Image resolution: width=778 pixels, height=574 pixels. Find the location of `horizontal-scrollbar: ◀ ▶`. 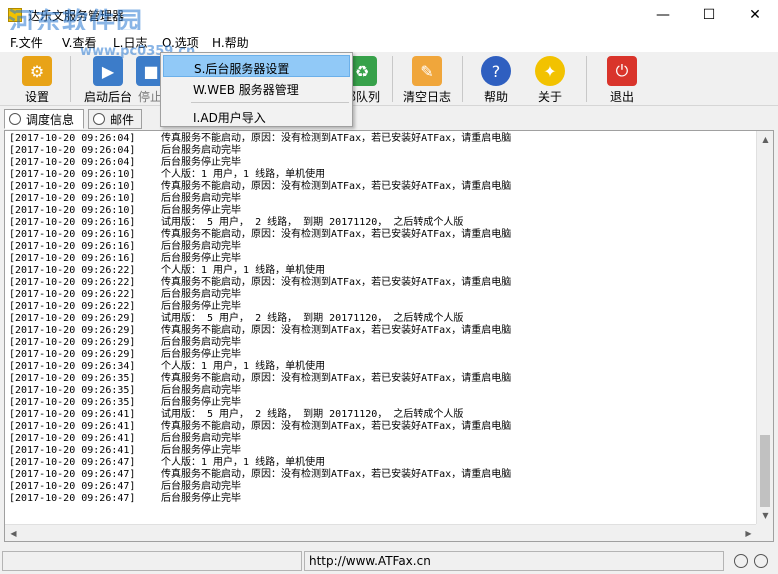

horizontal-scrollbar: ◀ ▶ is located at coordinates (381, 532).